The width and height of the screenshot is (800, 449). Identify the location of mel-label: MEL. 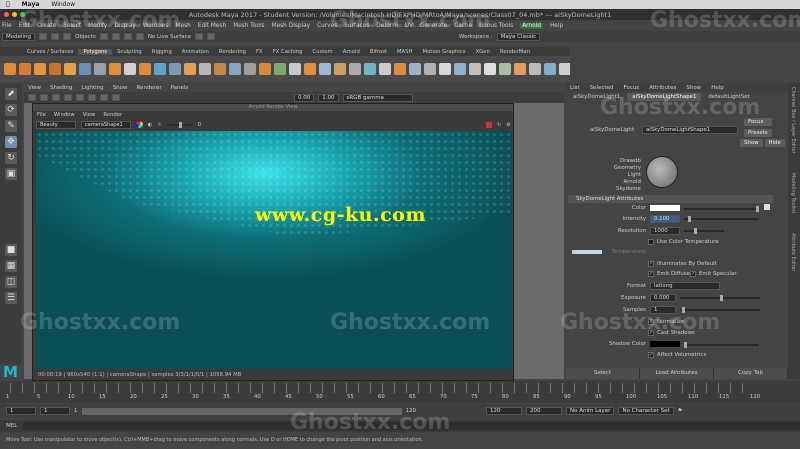
(11, 426).